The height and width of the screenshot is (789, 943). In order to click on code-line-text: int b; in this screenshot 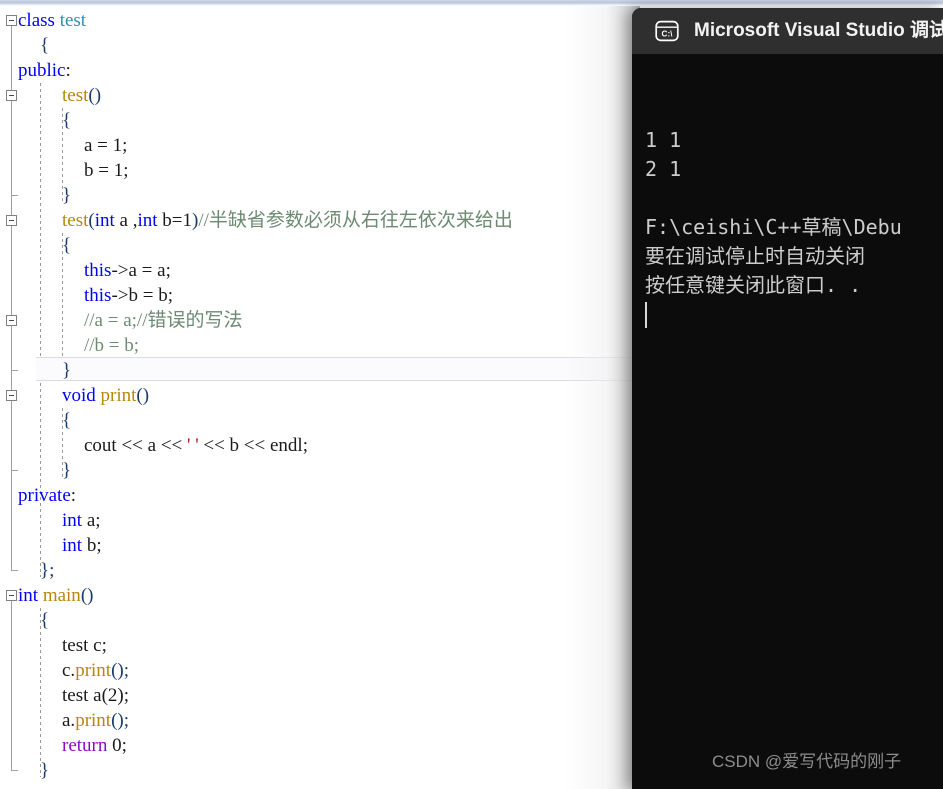, I will do `click(82, 545)`.